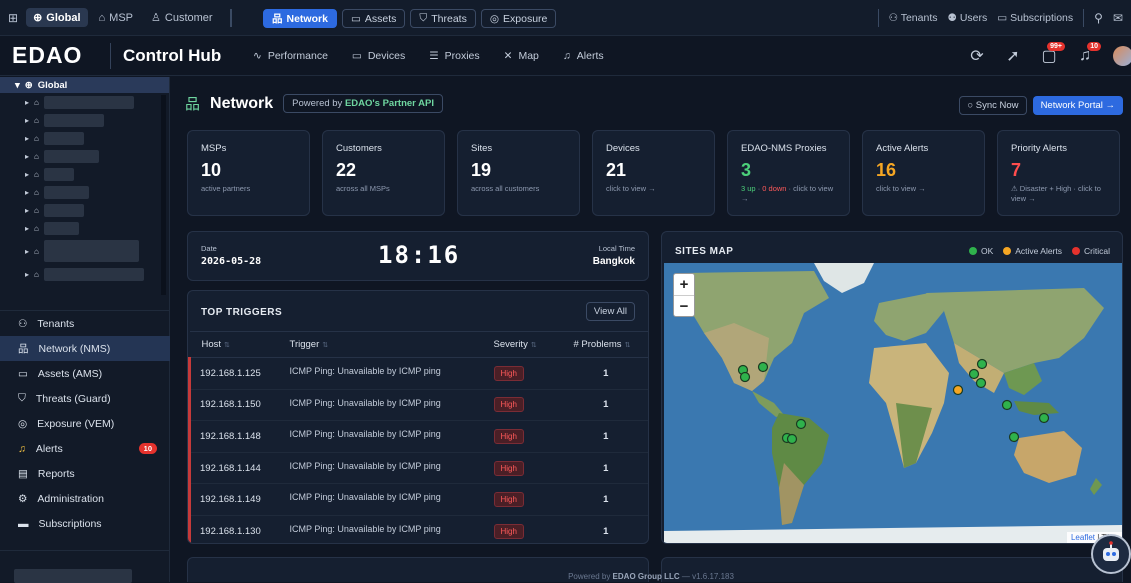 The width and height of the screenshot is (1131, 583). I want to click on sidebar-item-subscriptions: ▬ Subscriptions, so click(85, 523).